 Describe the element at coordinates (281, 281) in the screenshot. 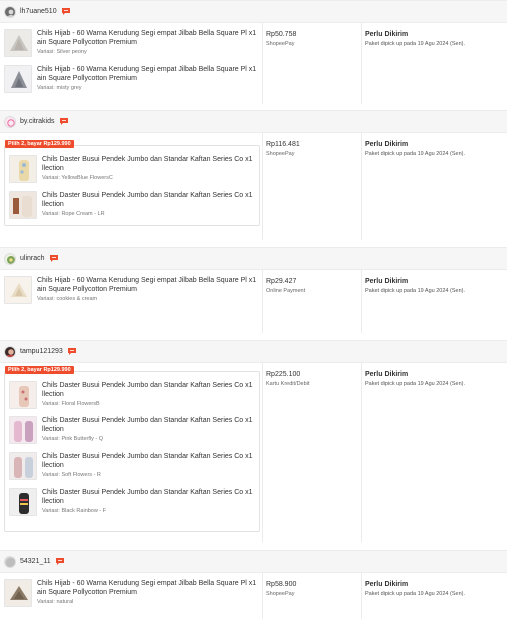

I see `order-total: Rp29.427` at that location.